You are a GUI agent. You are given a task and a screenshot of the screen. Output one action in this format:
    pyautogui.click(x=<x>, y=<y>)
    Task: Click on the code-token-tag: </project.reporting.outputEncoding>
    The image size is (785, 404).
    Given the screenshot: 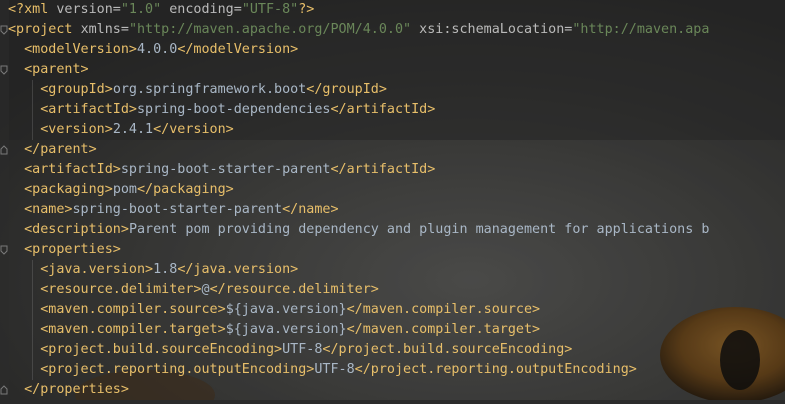 What is the action you would take?
    pyautogui.click(x=495, y=369)
    